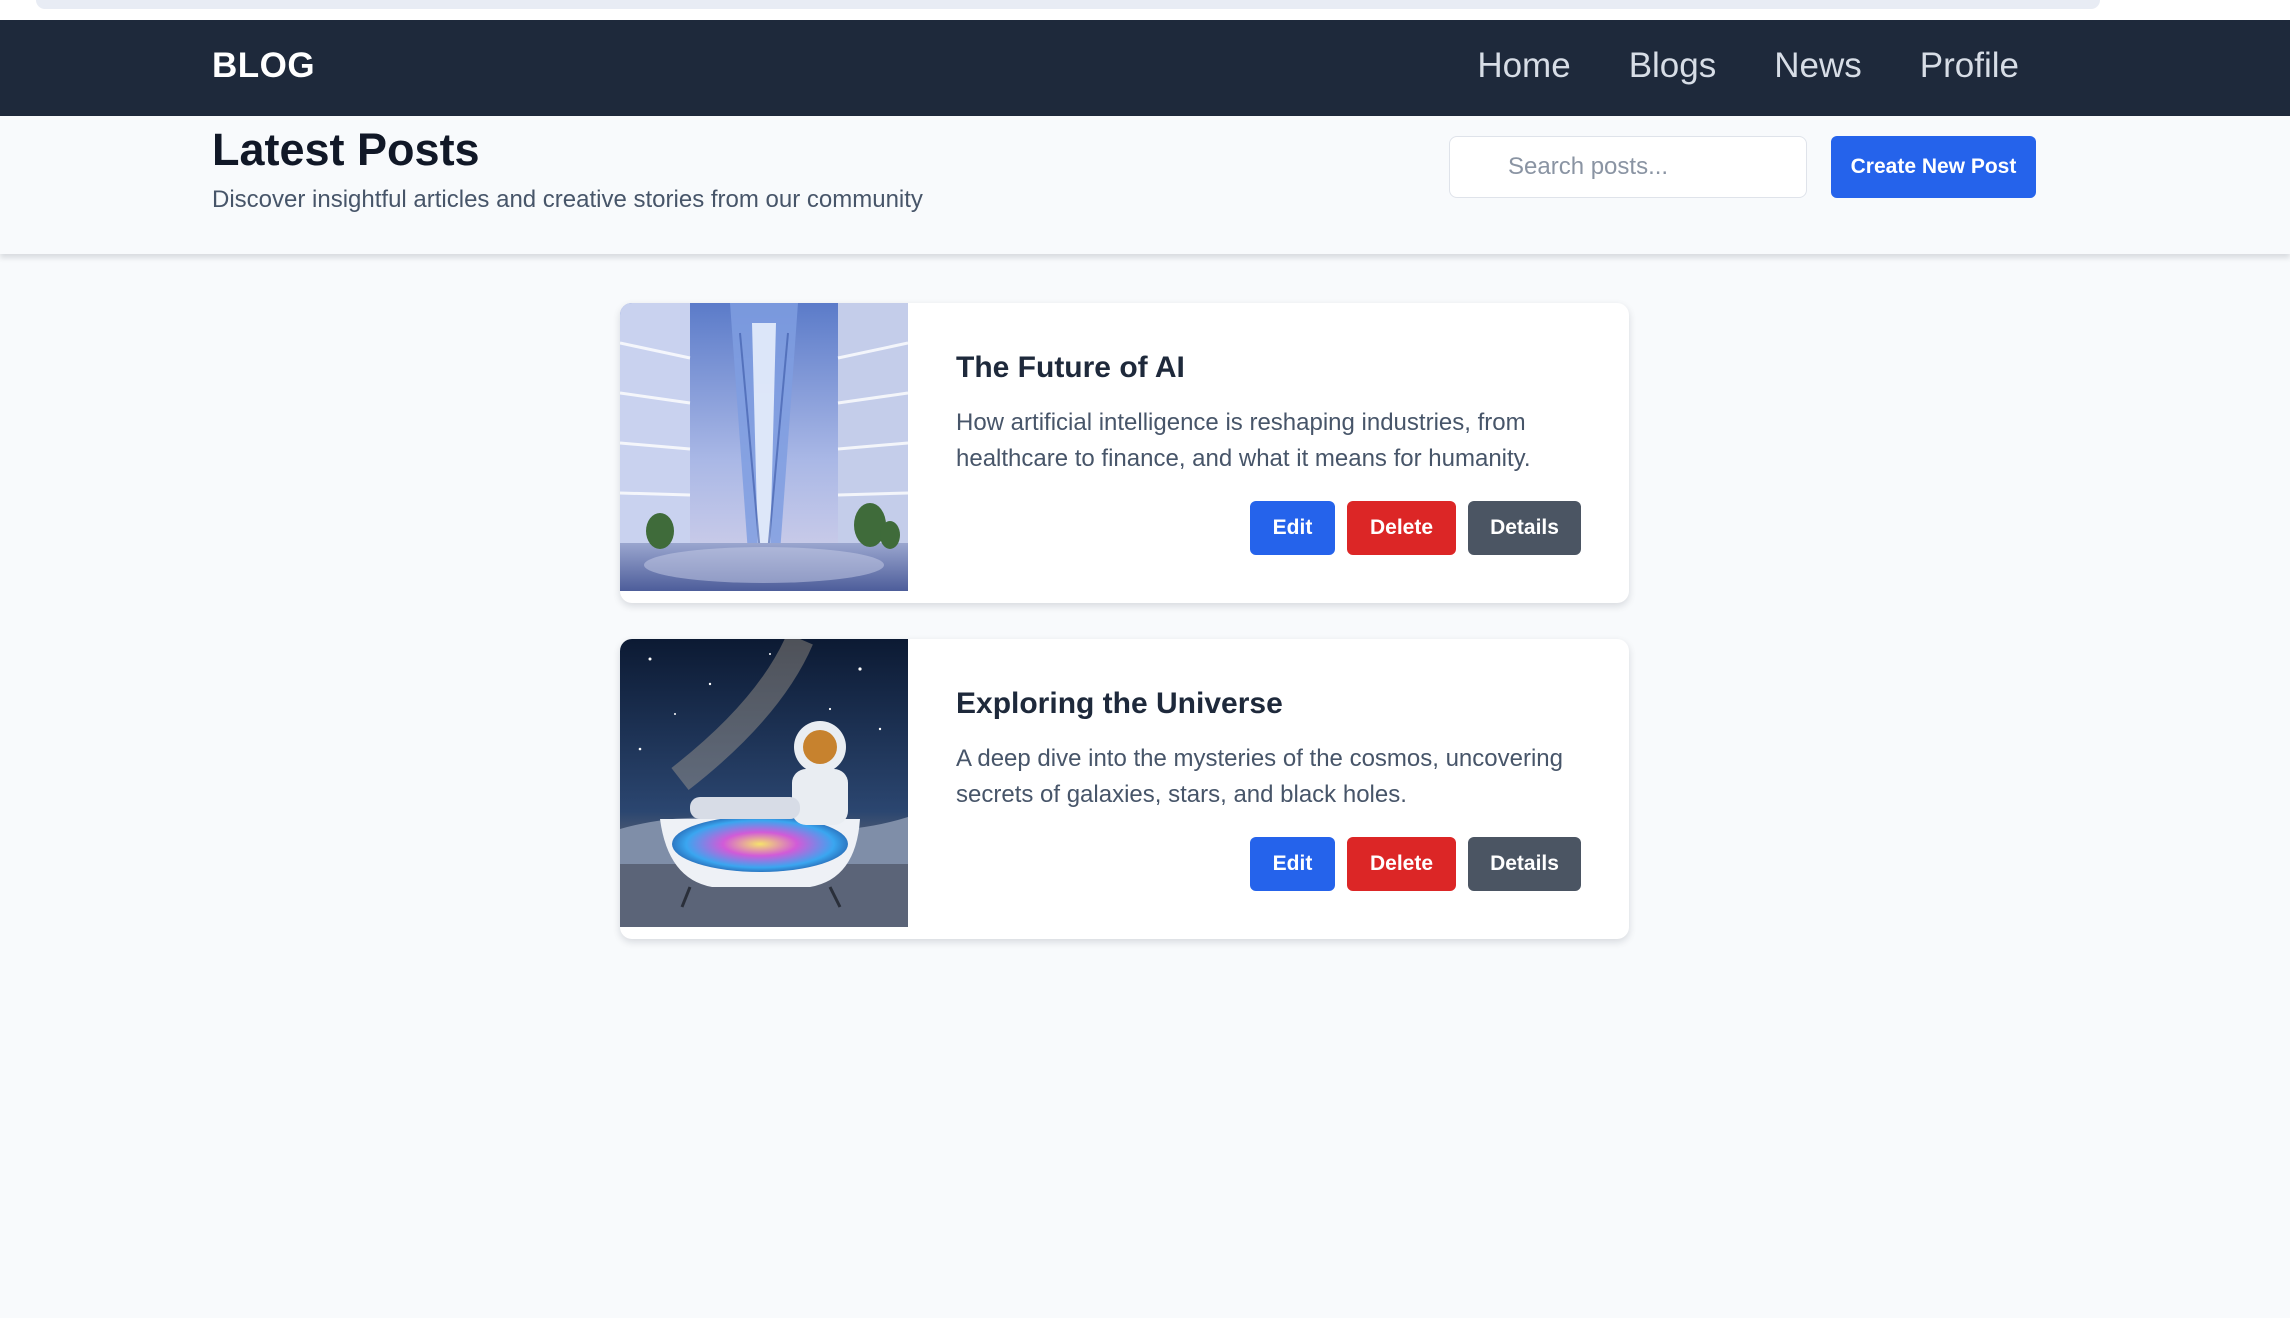 The height and width of the screenshot is (1318, 2290). What do you see at coordinates (1818, 66) in the screenshot?
I see `nav-link-news: News` at bounding box center [1818, 66].